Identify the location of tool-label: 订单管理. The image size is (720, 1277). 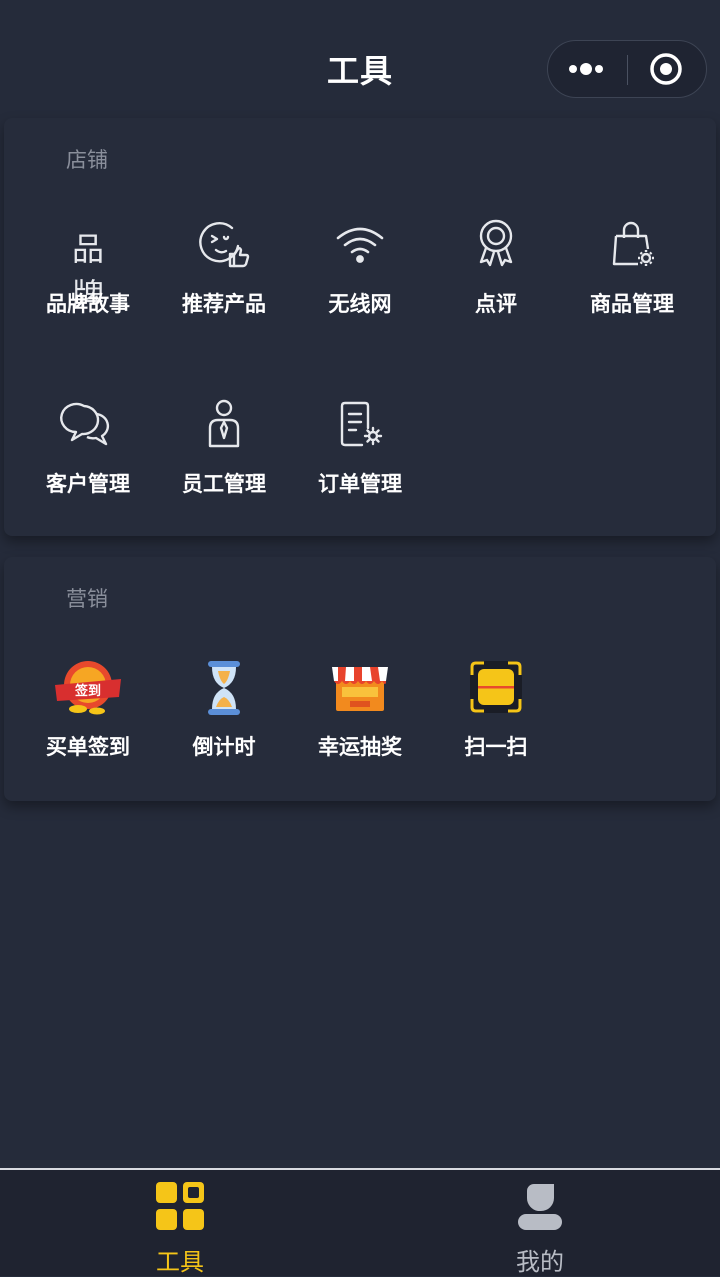
(360, 484).